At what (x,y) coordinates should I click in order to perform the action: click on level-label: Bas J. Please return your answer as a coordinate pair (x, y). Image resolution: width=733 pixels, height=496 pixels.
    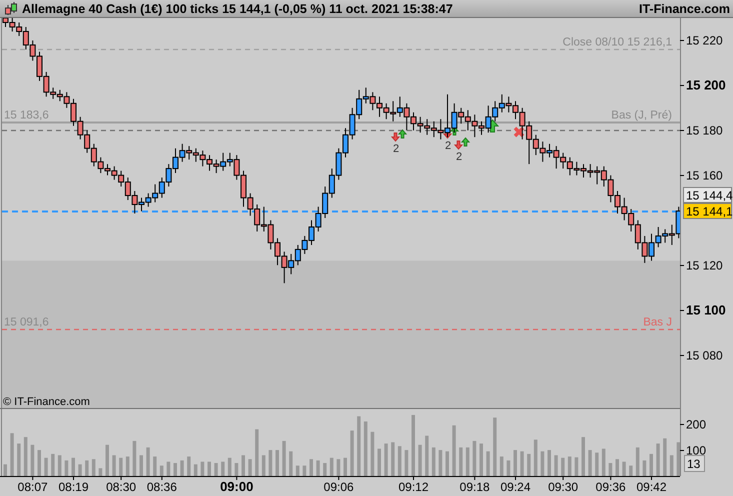
    Looking at the image, I should click on (657, 322).